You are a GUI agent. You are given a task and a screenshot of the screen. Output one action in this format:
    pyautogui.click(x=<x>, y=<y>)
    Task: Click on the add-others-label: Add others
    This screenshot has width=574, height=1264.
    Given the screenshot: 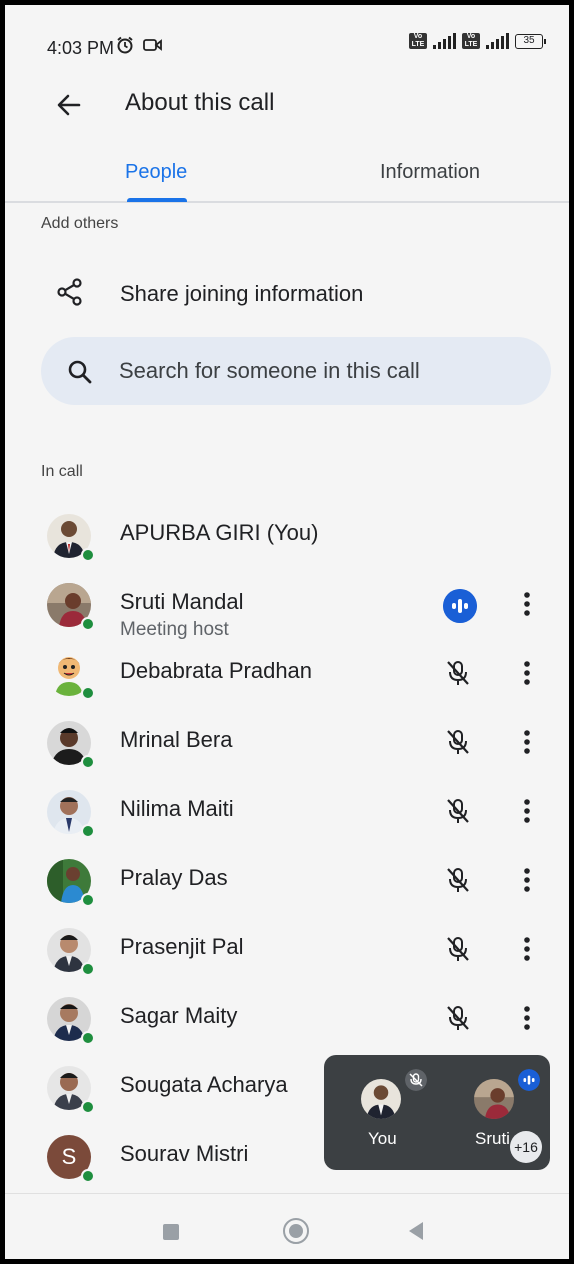 What is the action you would take?
    pyautogui.click(x=80, y=223)
    